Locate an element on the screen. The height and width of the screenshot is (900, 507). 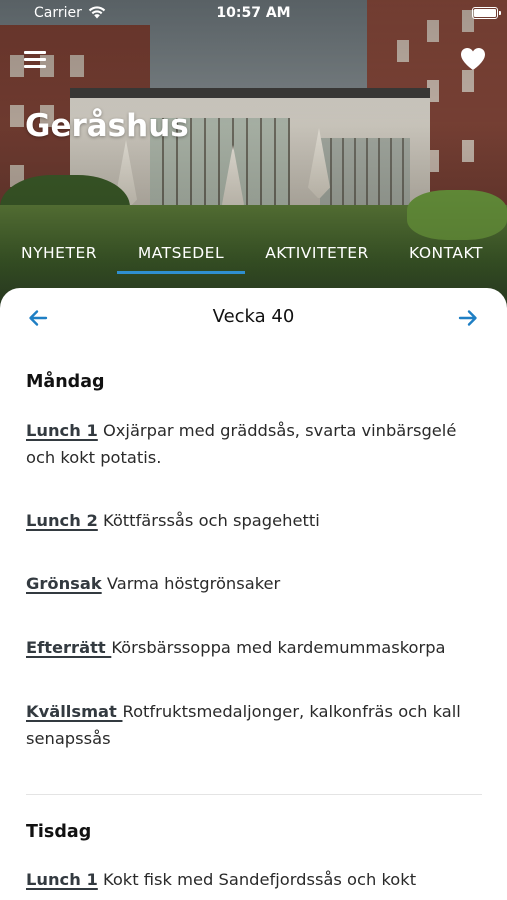
day-heading: Tisdag is located at coordinates (59, 832).